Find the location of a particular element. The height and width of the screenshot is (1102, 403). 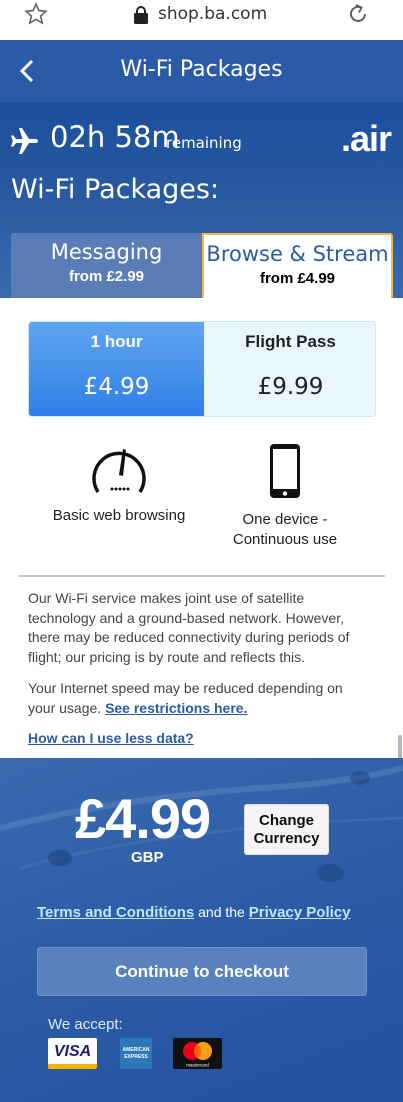

visa-card-logo: VISA is located at coordinates (72, 1053).